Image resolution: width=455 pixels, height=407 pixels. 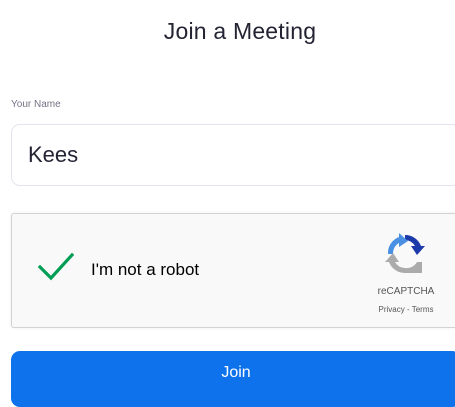 I want to click on privacy-link: Privacy, so click(x=392, y=309).